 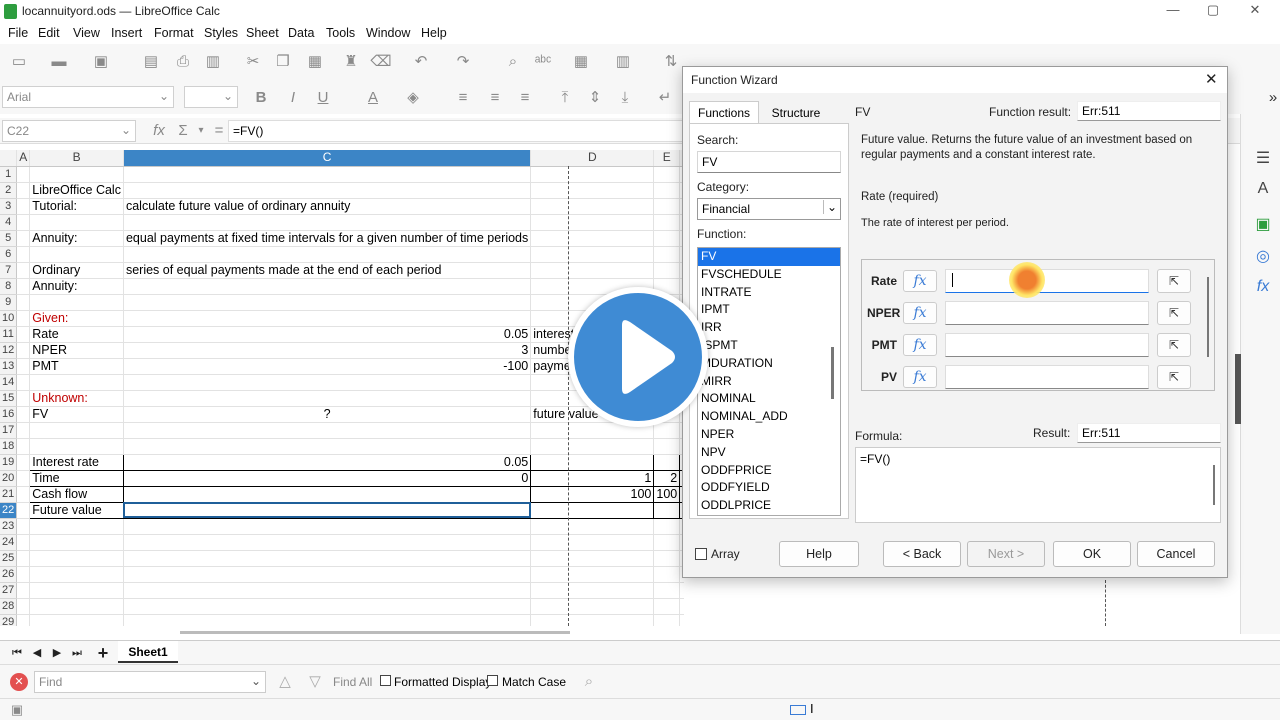 What do you see at coordinates (88, 97) in the screenshot?
I see `font-name-combo: Arial ⌄` at bounding box center [88, 97].